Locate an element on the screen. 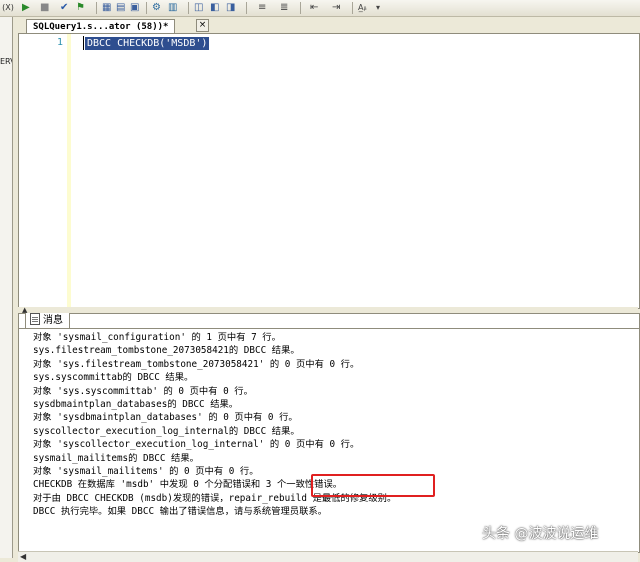  change-marker is located at coordinates (69, 171).